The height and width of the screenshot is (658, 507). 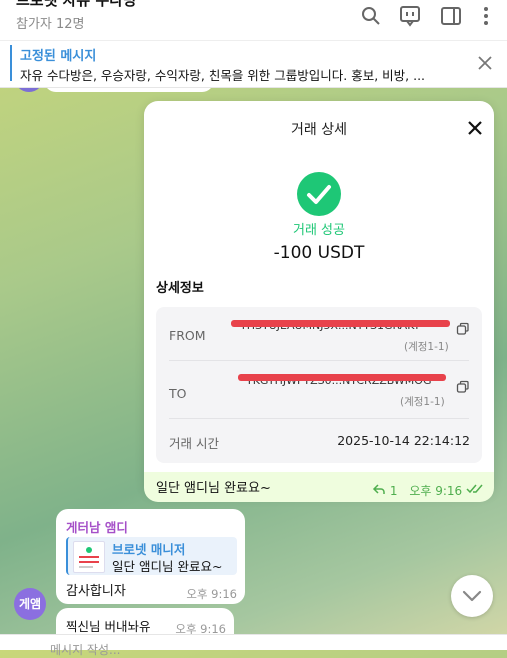 What do you see at coordinates (213, 488) in the screenshot?
I see `message-text: 일단 앰디님 완료요~` at bounding box center [213, 488].